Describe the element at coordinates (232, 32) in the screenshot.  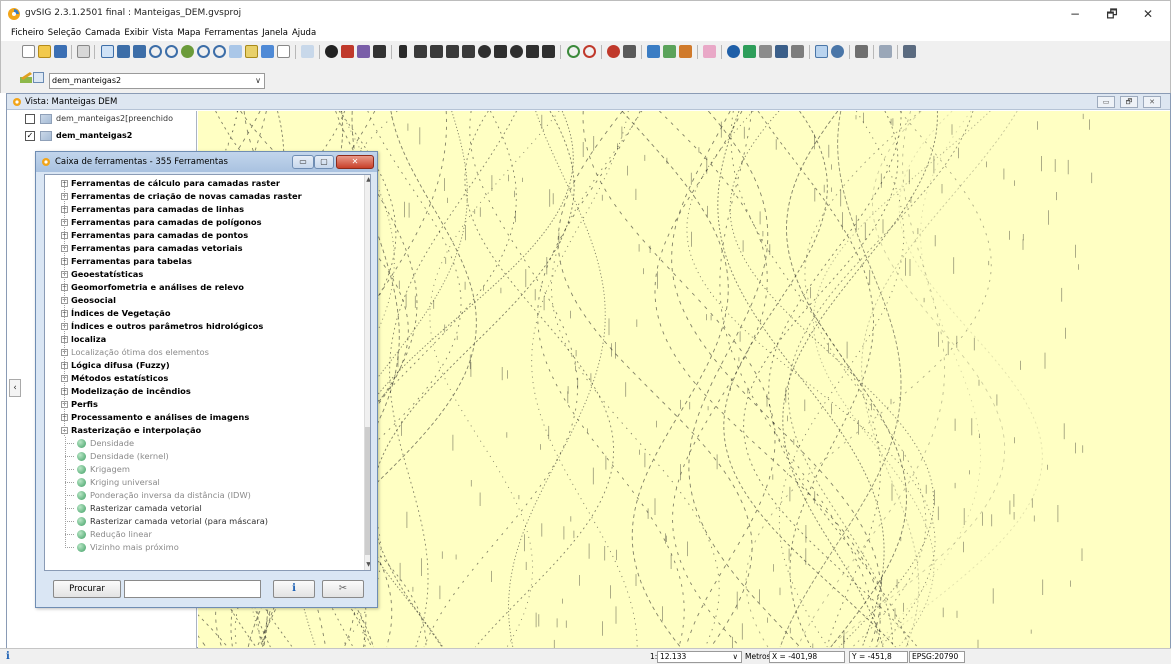
I see `menu-ferramentas: Ferramentas` at that location.